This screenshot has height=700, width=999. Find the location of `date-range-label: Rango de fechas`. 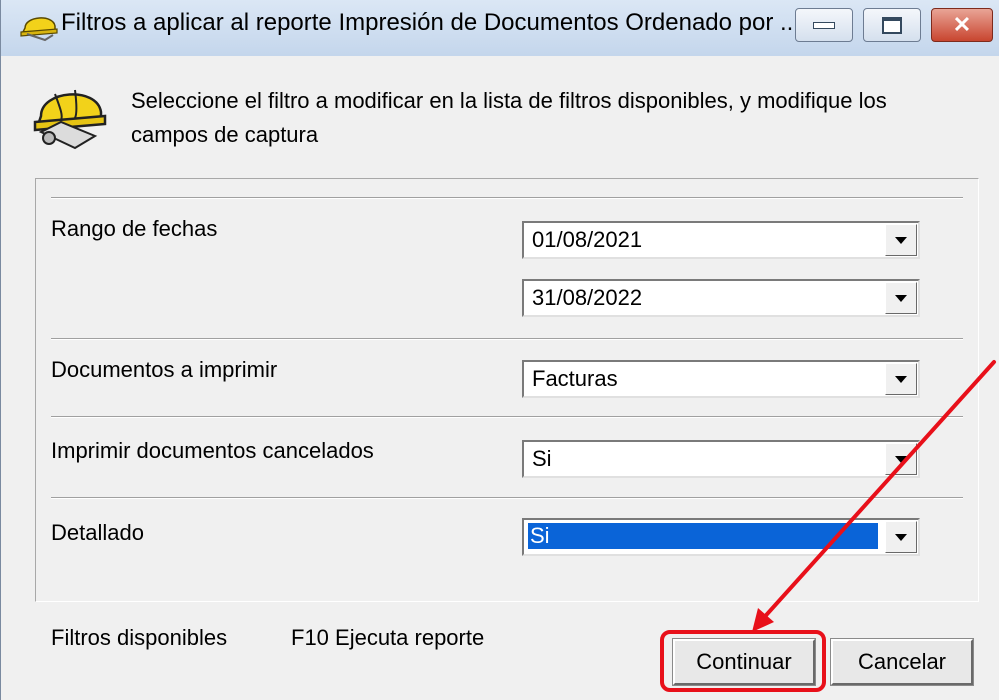

date-range-label: Rango de fechas is located at coordinates (134, 228).